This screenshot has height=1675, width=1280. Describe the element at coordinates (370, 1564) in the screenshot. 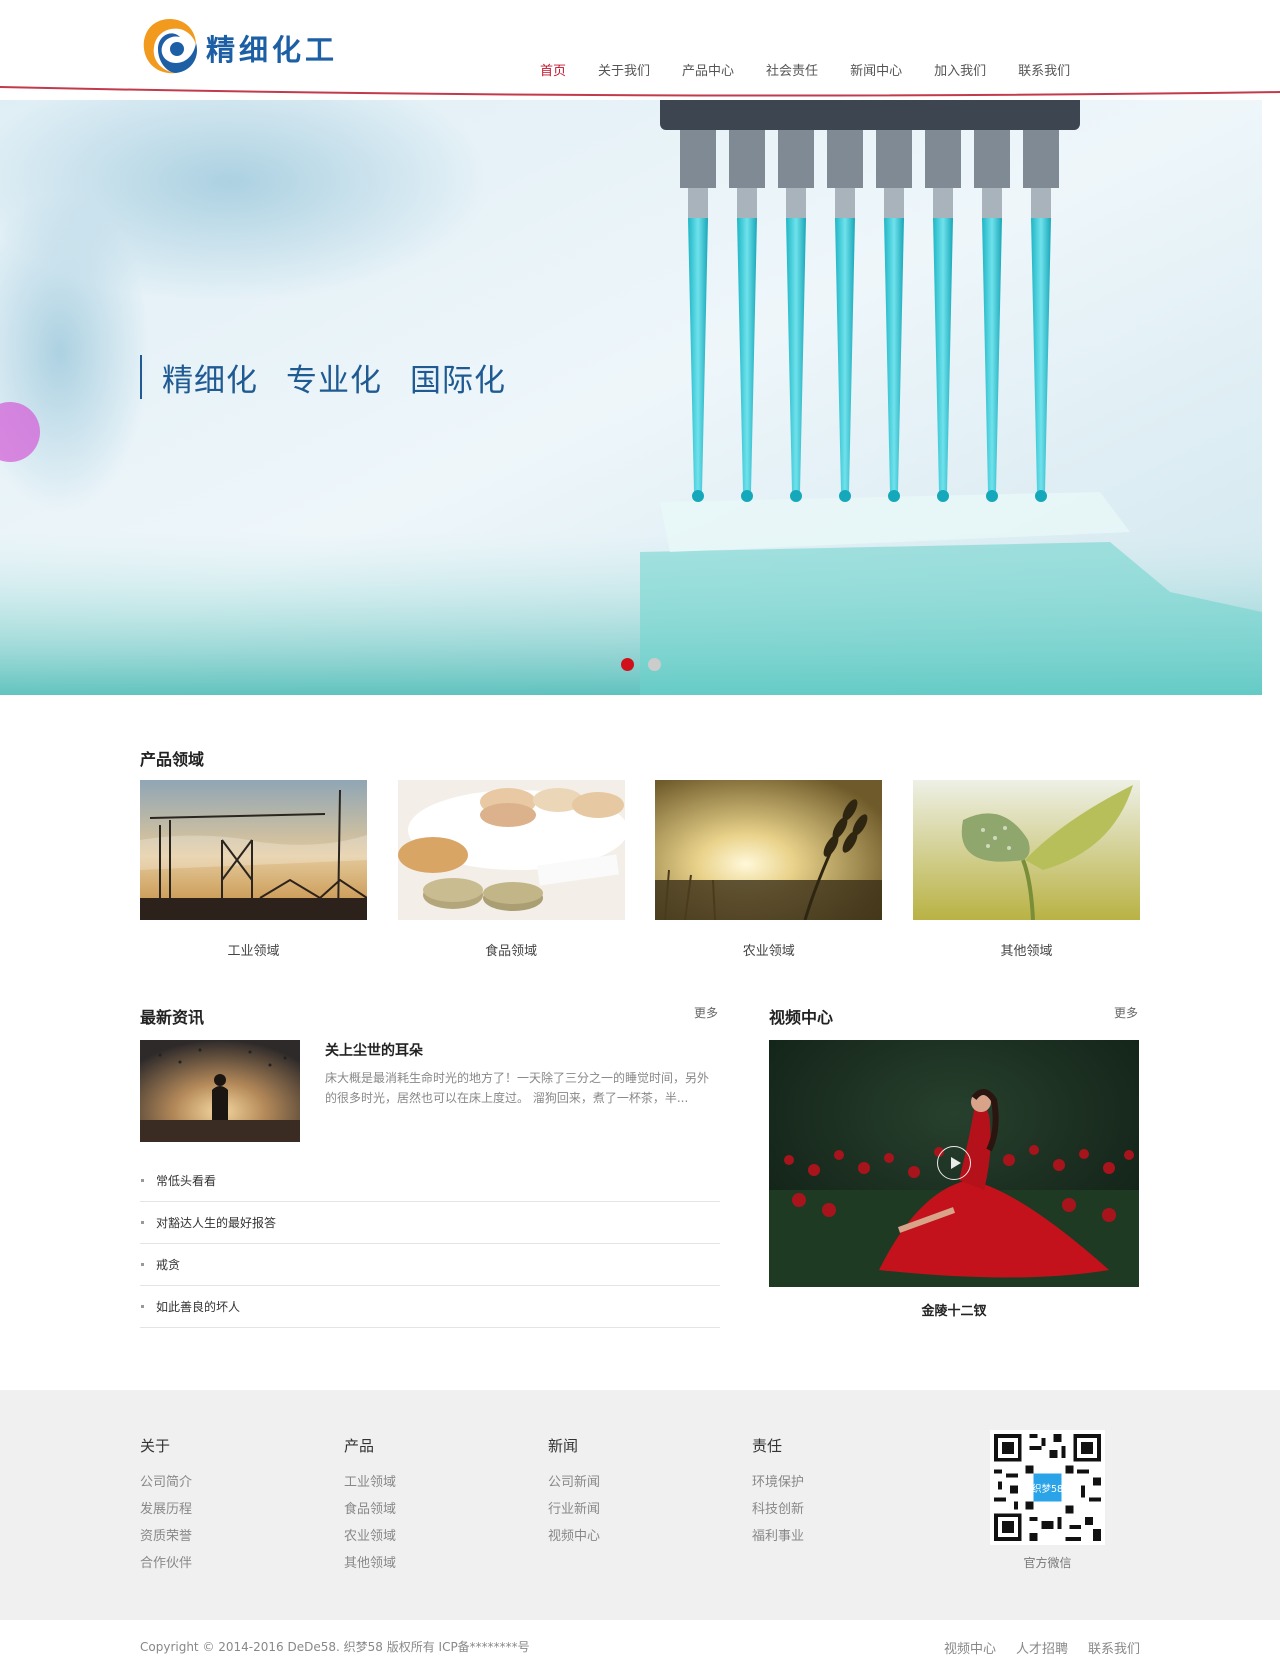

I see `footer-link: 其他领域` at that location.